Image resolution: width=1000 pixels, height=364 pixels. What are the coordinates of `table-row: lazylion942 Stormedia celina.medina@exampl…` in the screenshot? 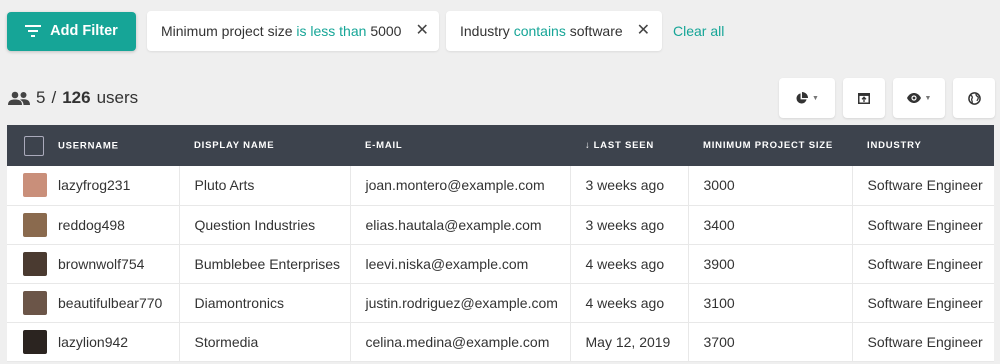 It's located at (500, 342).